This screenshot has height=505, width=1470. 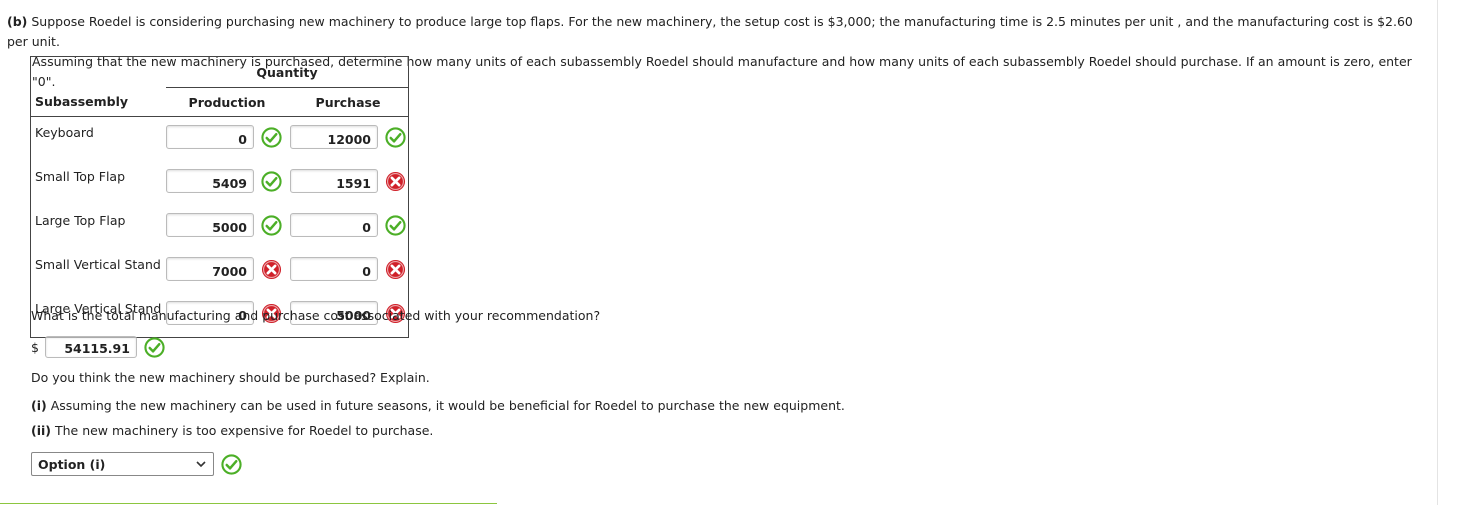 What do you see at coordinates (98, 264) in the screenshot?
I see `row-label: Small Vertical Stand` at bounding box center [98, 264].